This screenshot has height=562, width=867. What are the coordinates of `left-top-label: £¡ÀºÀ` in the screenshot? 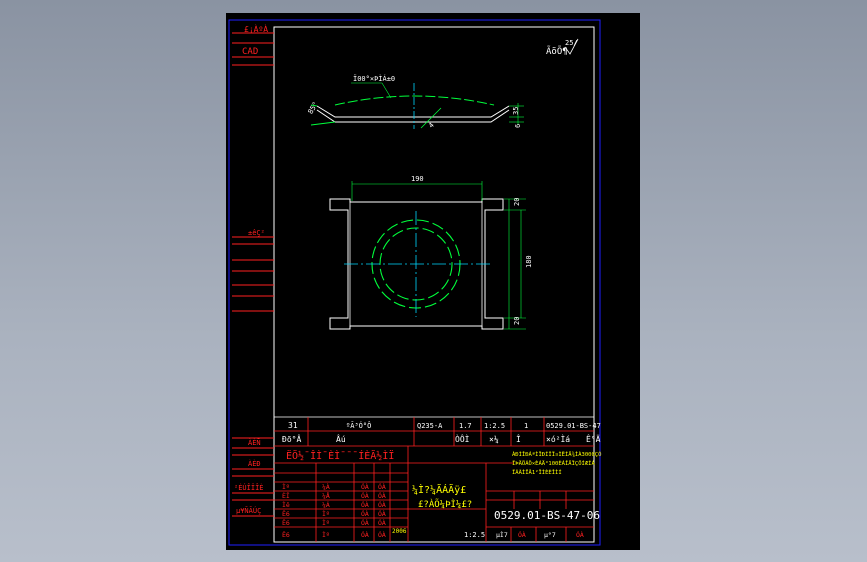 It's located at (256, 28).